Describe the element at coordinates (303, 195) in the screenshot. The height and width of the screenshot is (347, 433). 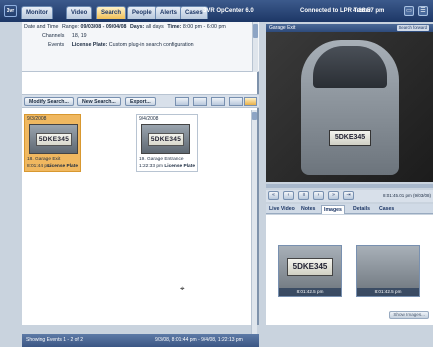
I see `pause-icon: ॥` at that location.